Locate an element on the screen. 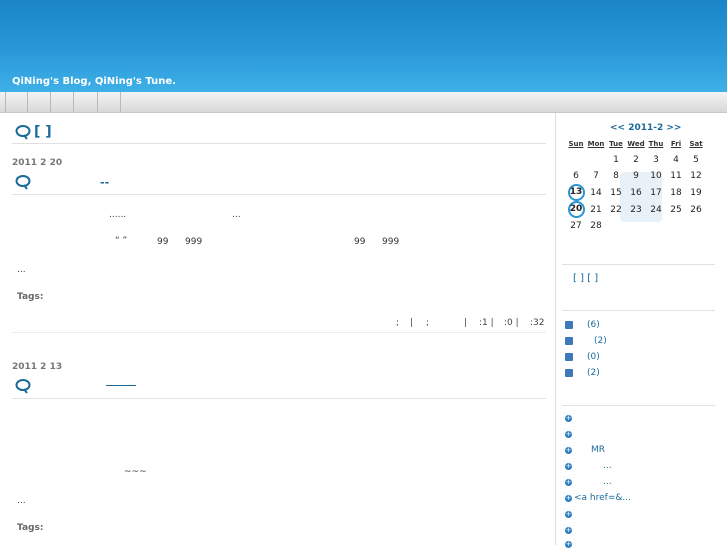  weekday-header: Wed is located at coordinates (636, 144).